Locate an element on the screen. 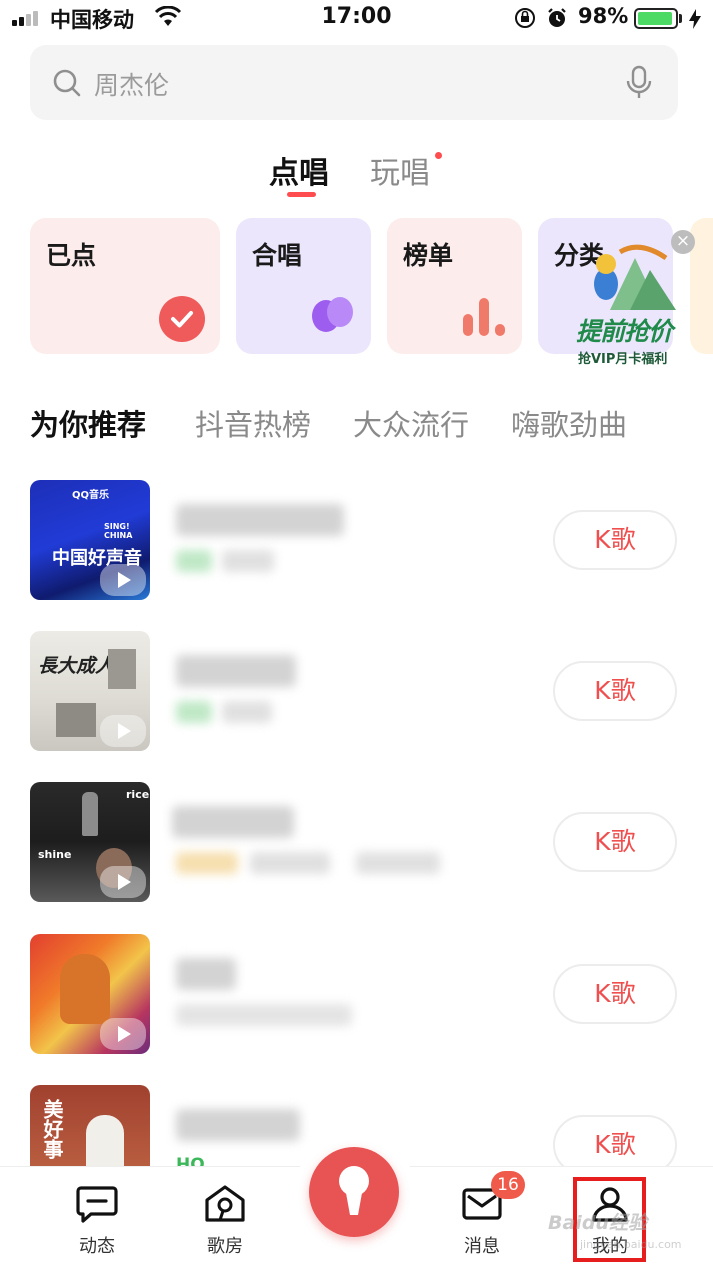 Image resolution: width=713 pixels, height=1271 pixels. nav-label: 歌房 is located at coordinates (225, 1246).